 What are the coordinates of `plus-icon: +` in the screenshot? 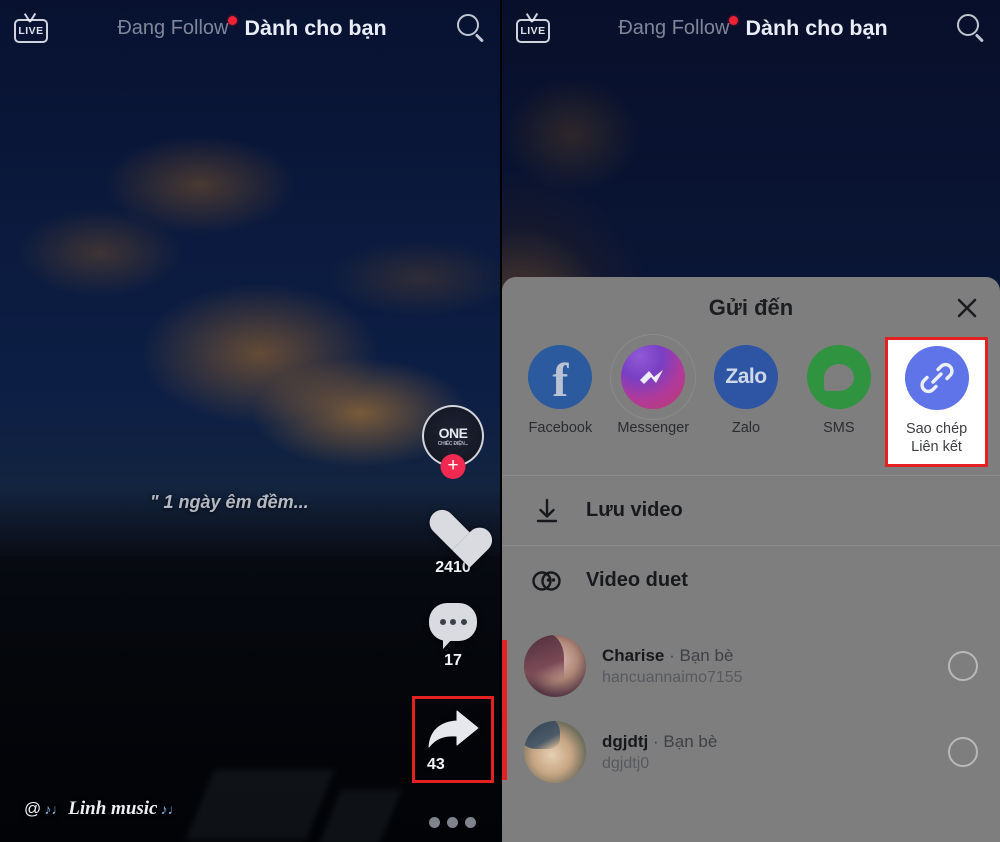 It's located at (453, 465).